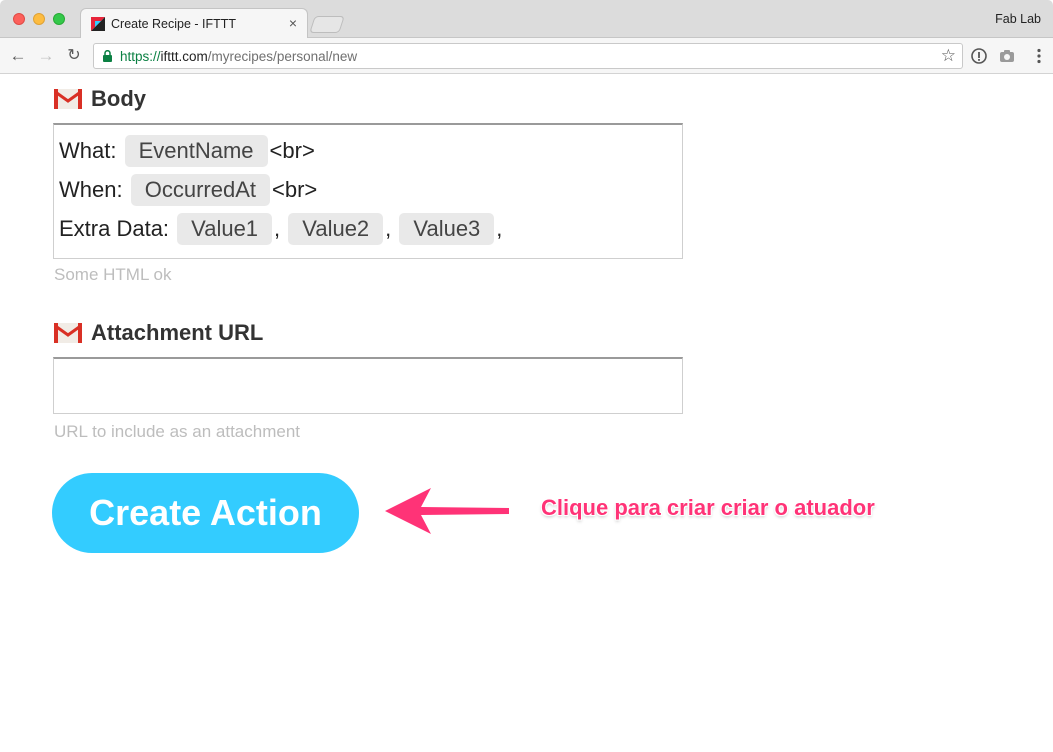  Describe the element at coordinates (174, 24) in the screenshot. I see `tab-title: Create Recipe - IFTTT` at that location.